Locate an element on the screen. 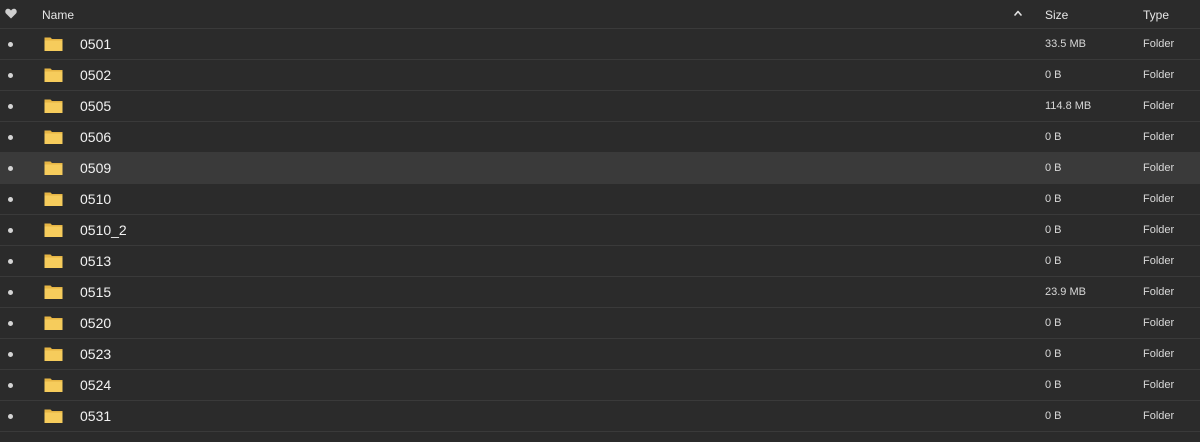  file-size: 33.5 MB is located at coordinates (1065, 44).